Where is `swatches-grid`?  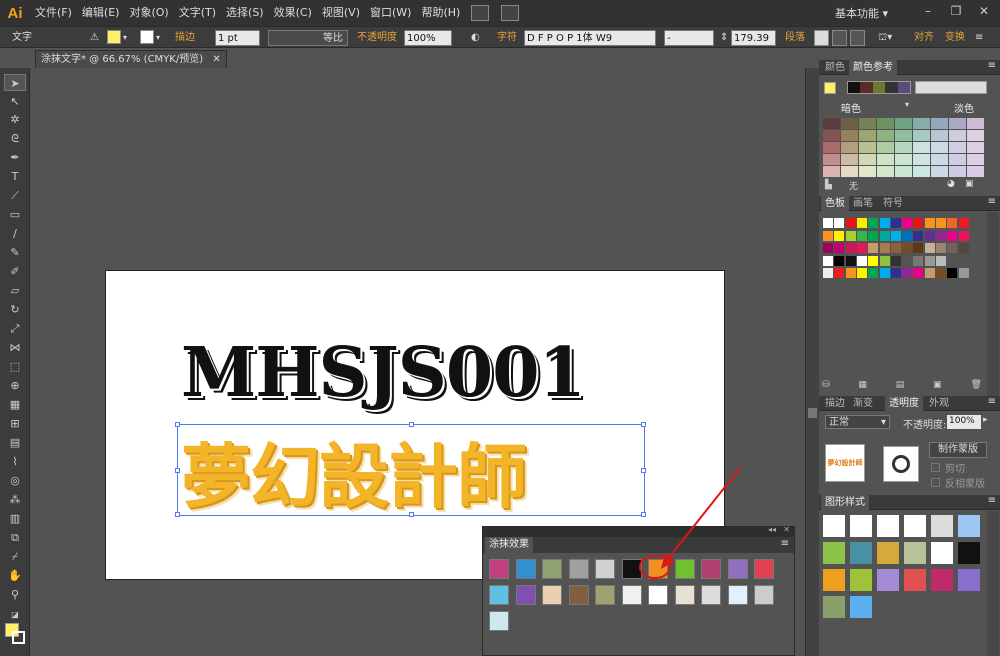
swatches-grid is located at coordinates (903, 249).